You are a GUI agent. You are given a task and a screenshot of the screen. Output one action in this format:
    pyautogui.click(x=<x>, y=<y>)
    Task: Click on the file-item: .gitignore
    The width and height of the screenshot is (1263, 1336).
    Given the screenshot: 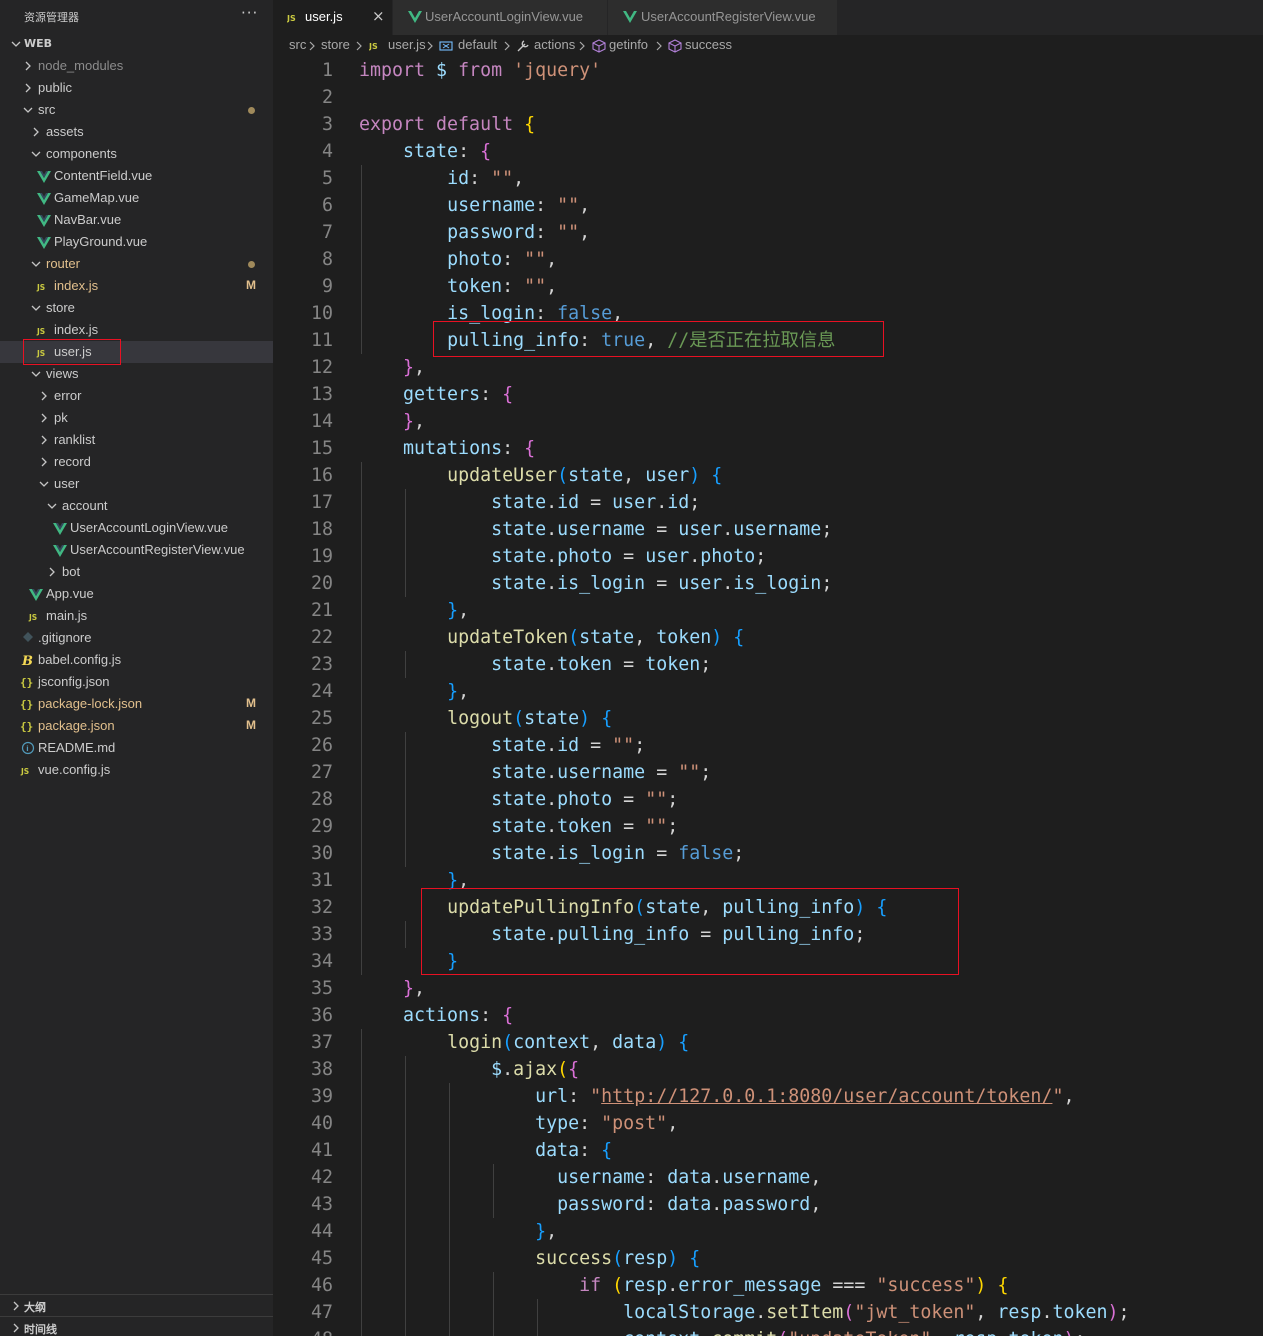 What is the action you would take?
    pyautogui.click(x=136, y=638)
    